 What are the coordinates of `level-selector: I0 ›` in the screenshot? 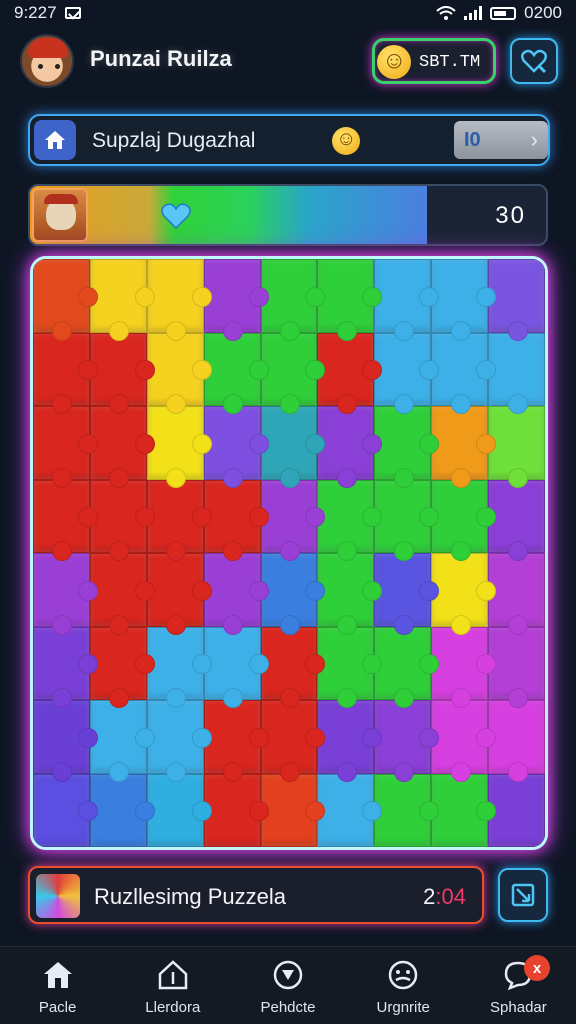 It's located at (501, 140).